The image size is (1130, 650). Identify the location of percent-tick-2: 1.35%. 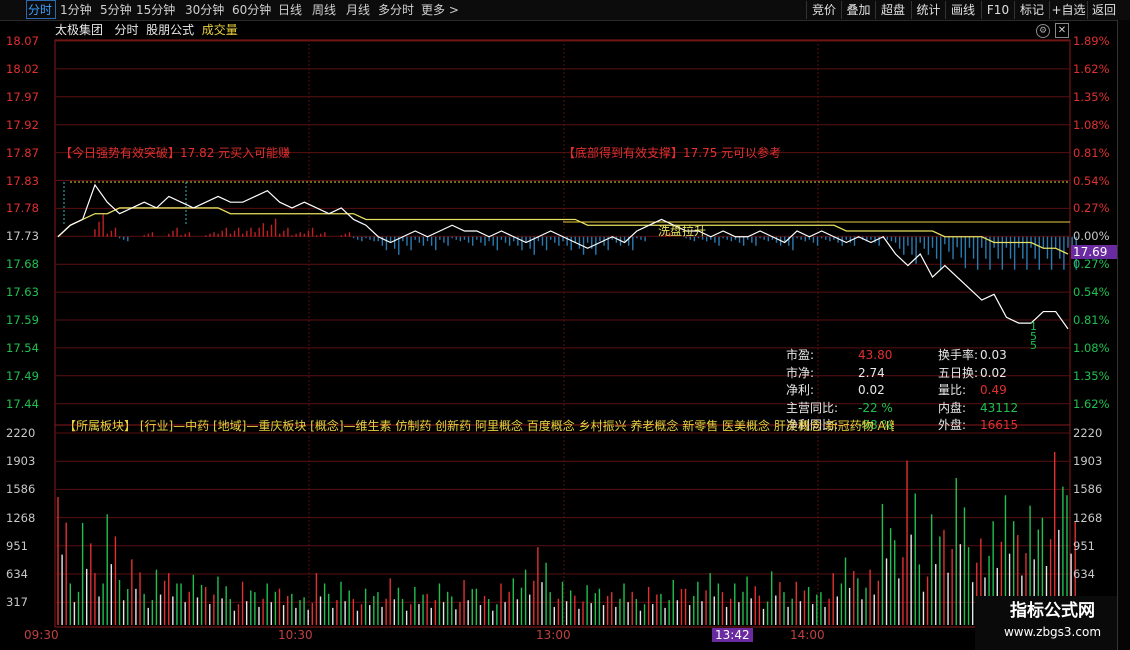
(1091, 96).